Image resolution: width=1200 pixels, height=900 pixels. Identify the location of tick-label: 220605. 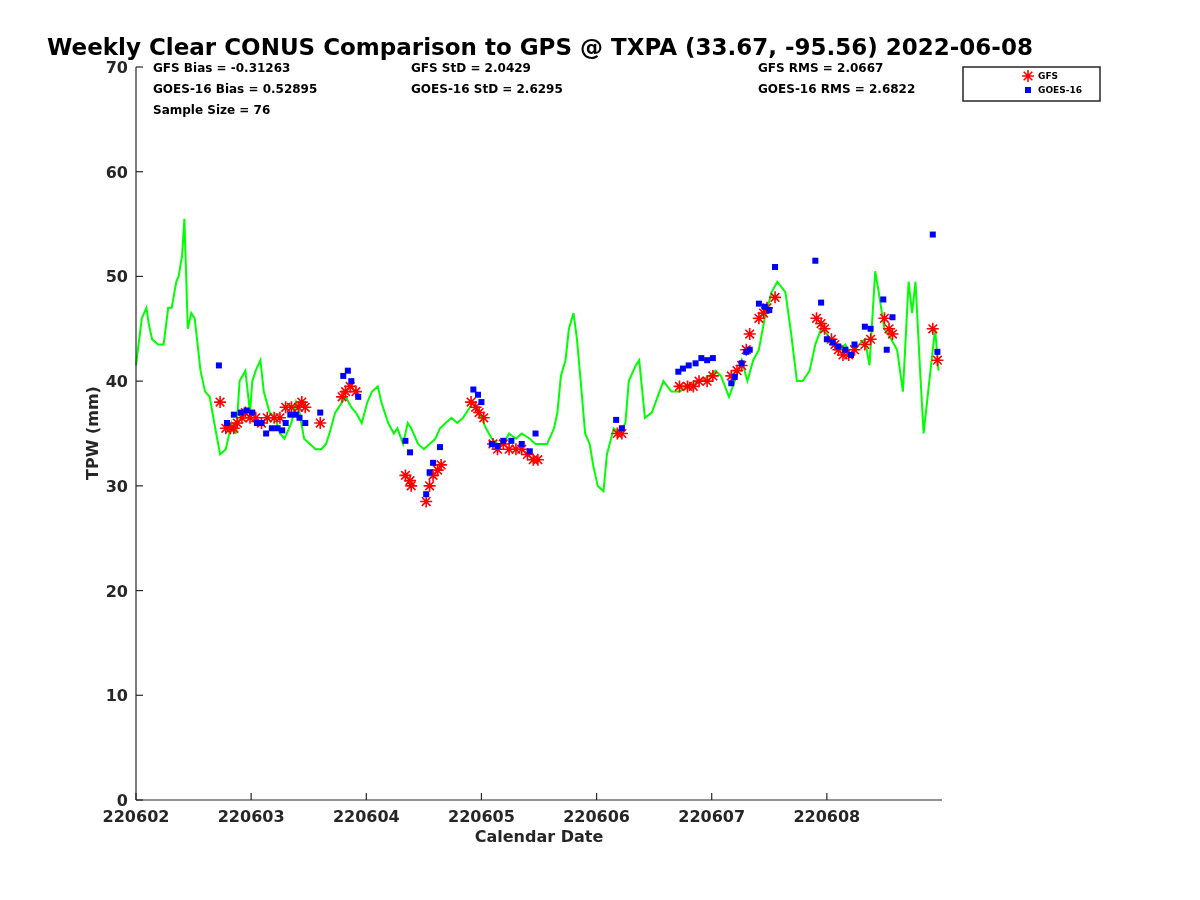
(481, 816).